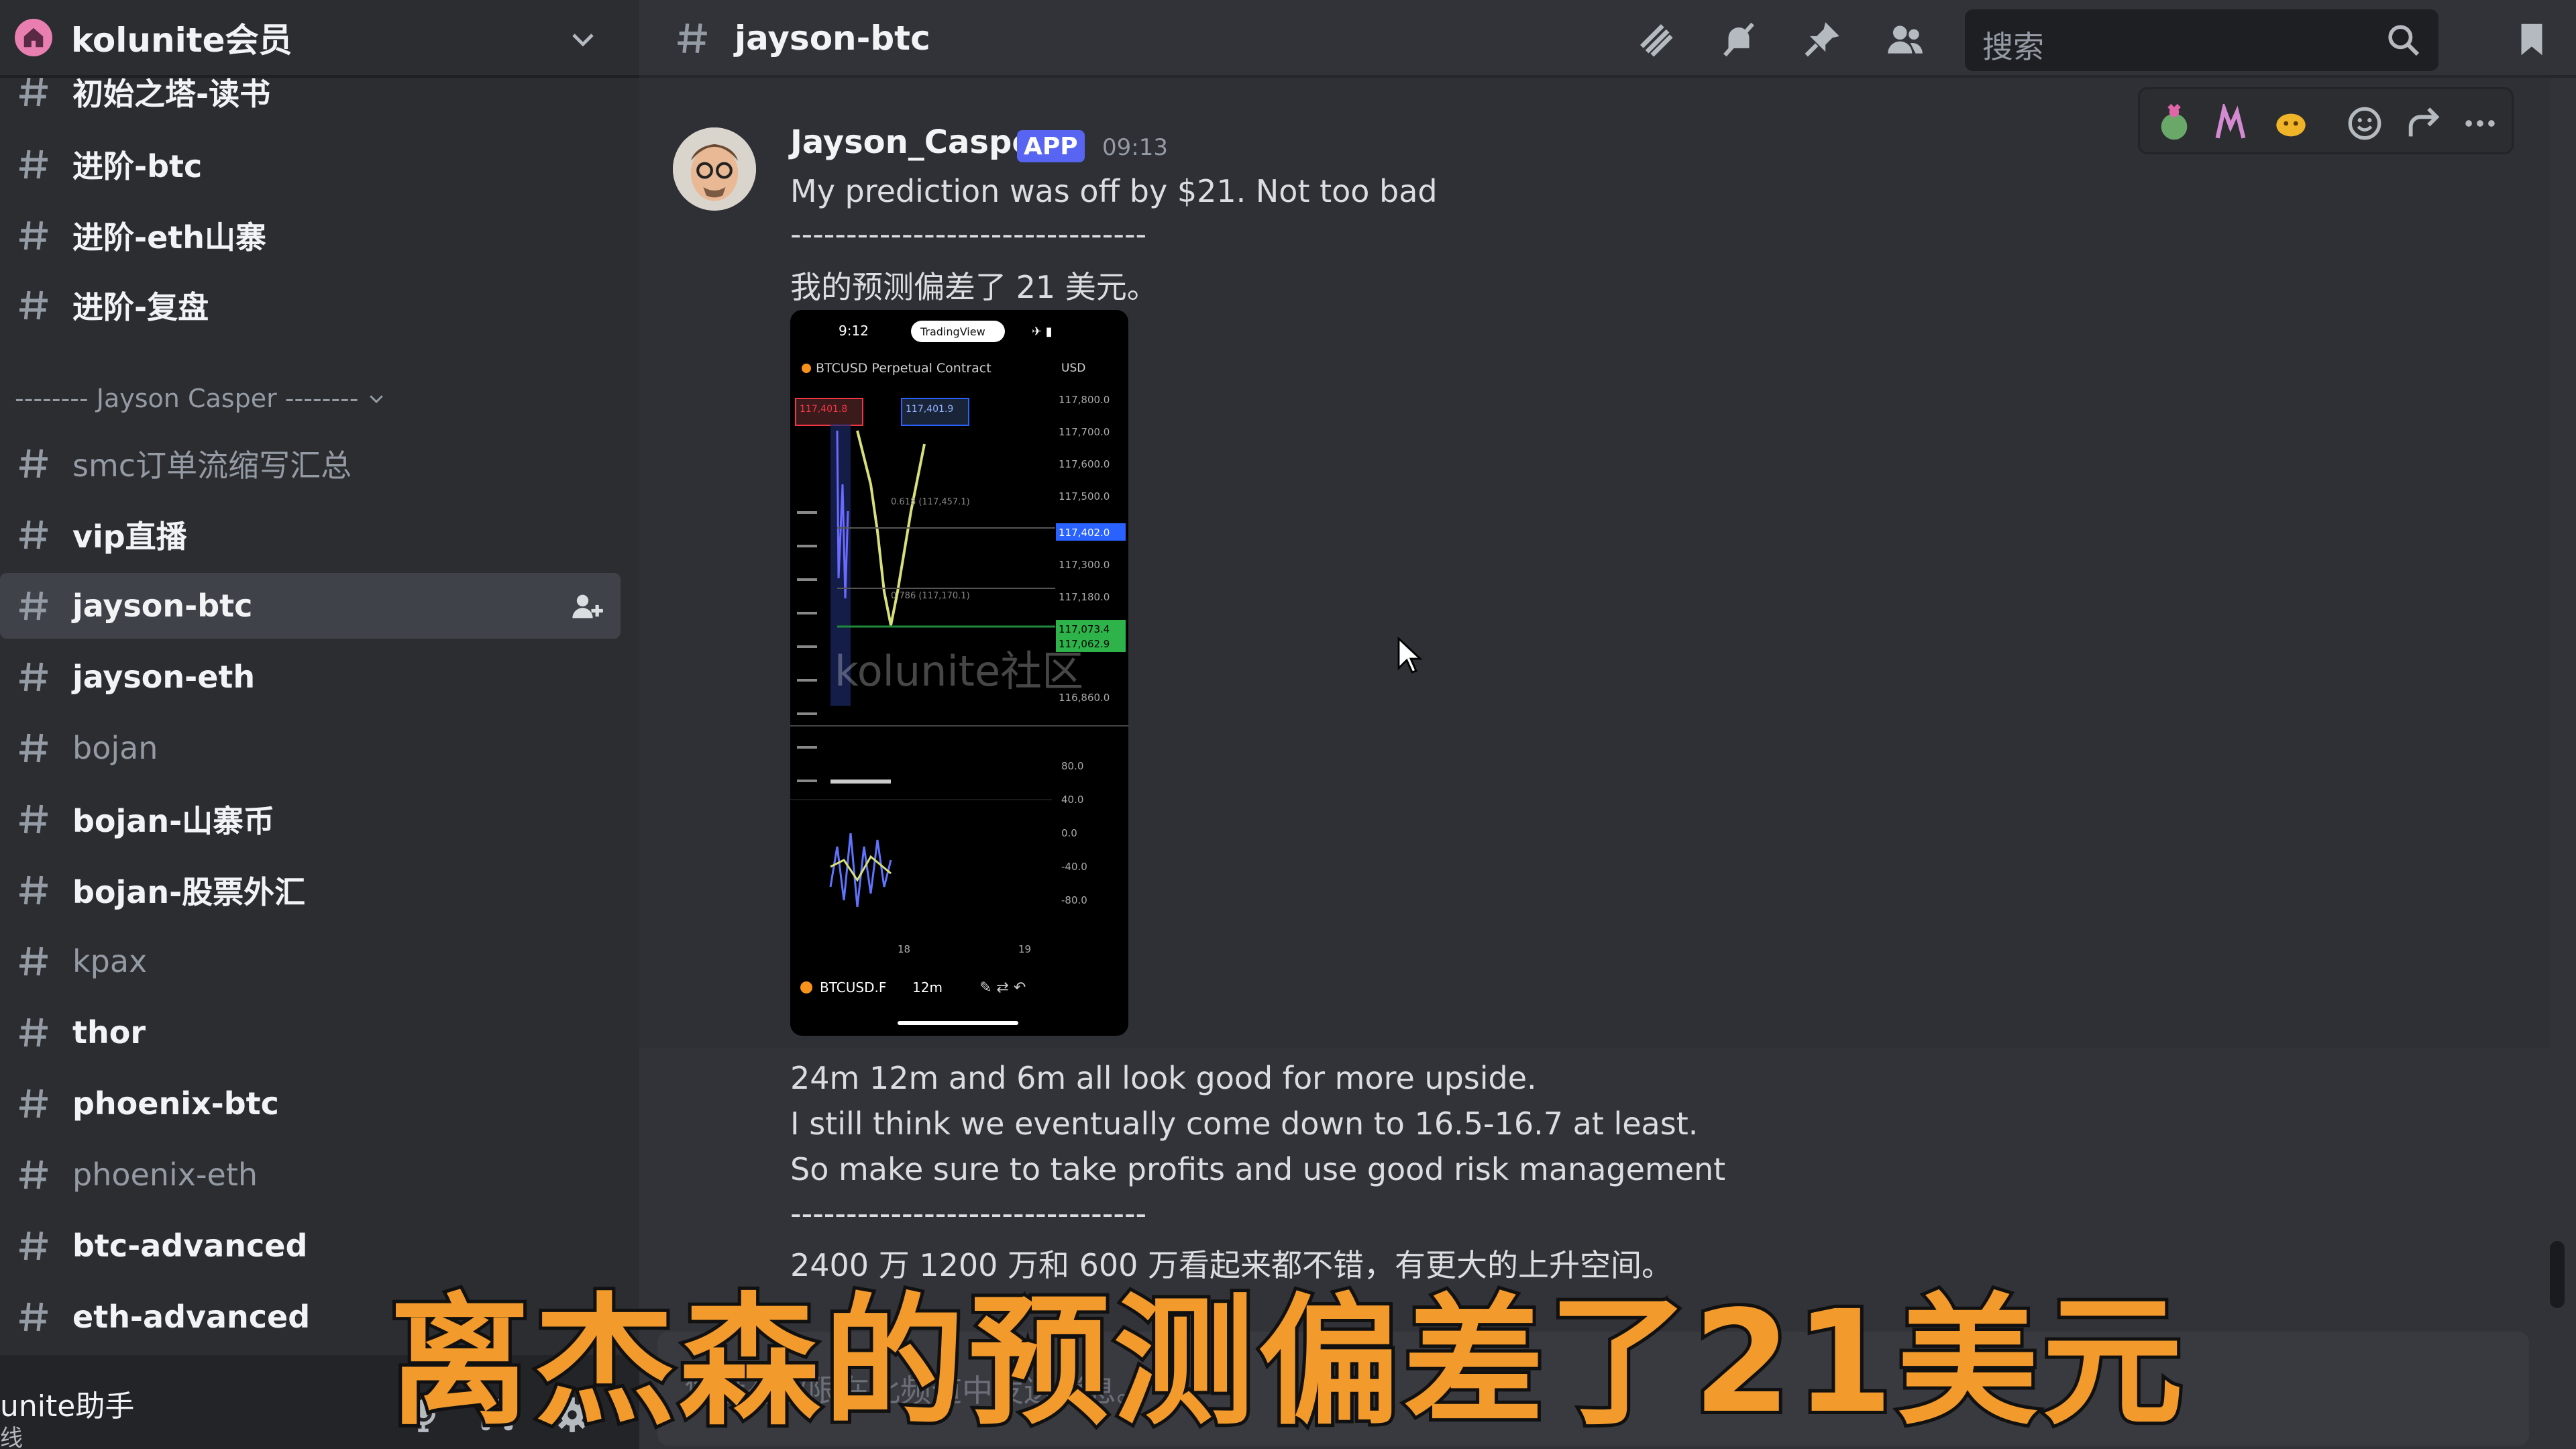 The height and width of the screenshot is (1449, 2576). Describe the element at coordinates (832, 38) in the screenshot. I see `channel-title: jayson-btc` at that location.